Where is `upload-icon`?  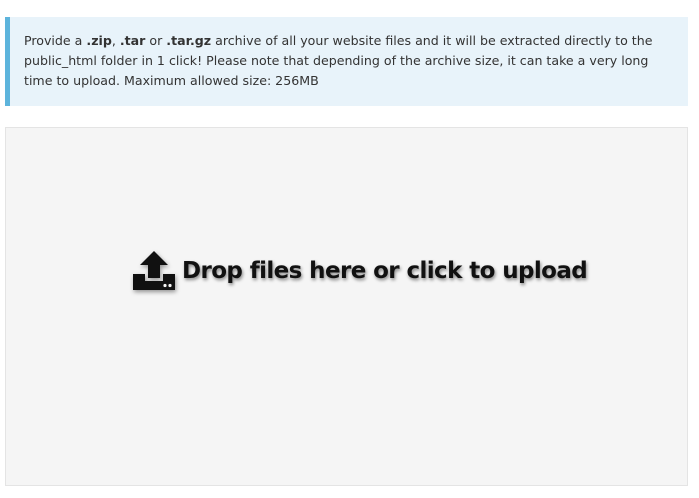 upload-icon is located at coordinates (154, 271).